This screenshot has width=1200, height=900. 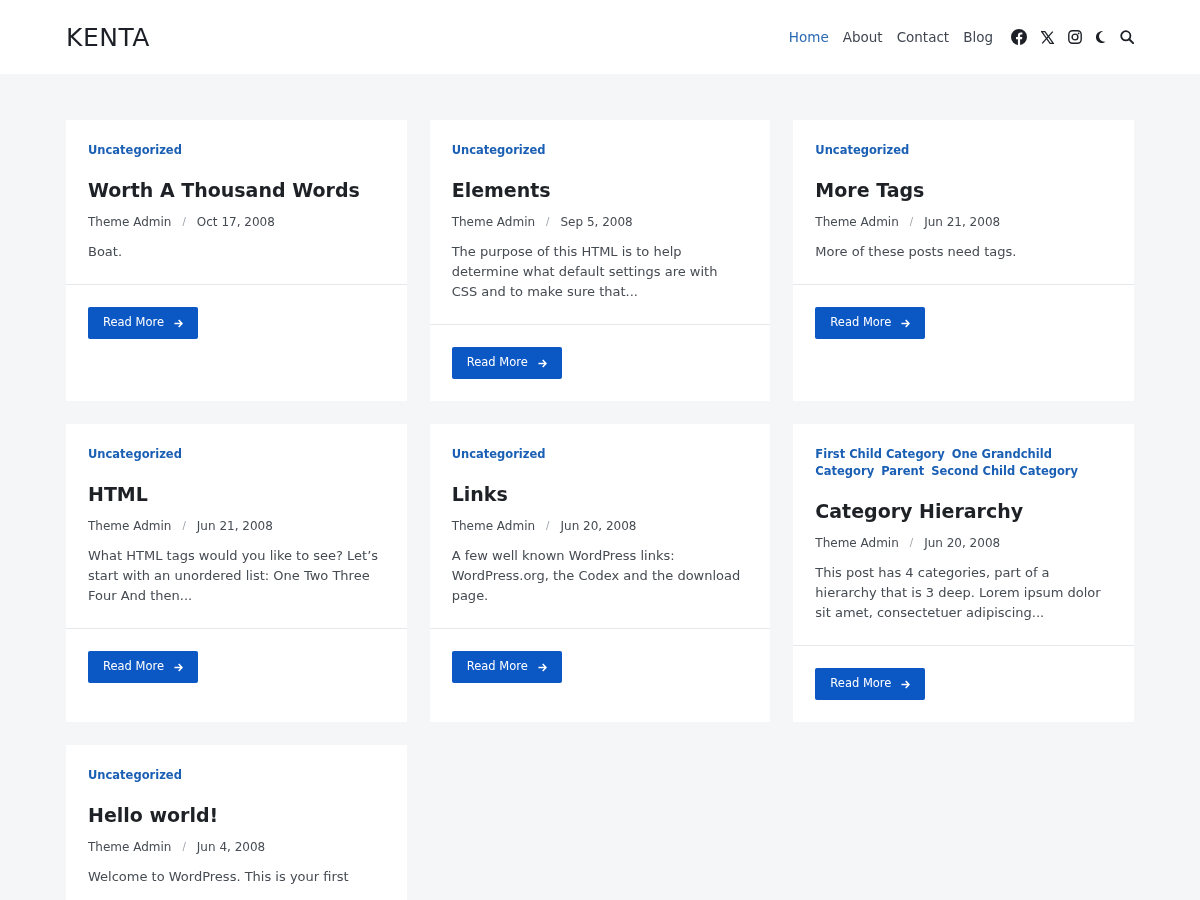 What do you see at coordinates (108, 37) in the screenshot?
I see `site-logo: KENTA` at bounding box center [108, 37].